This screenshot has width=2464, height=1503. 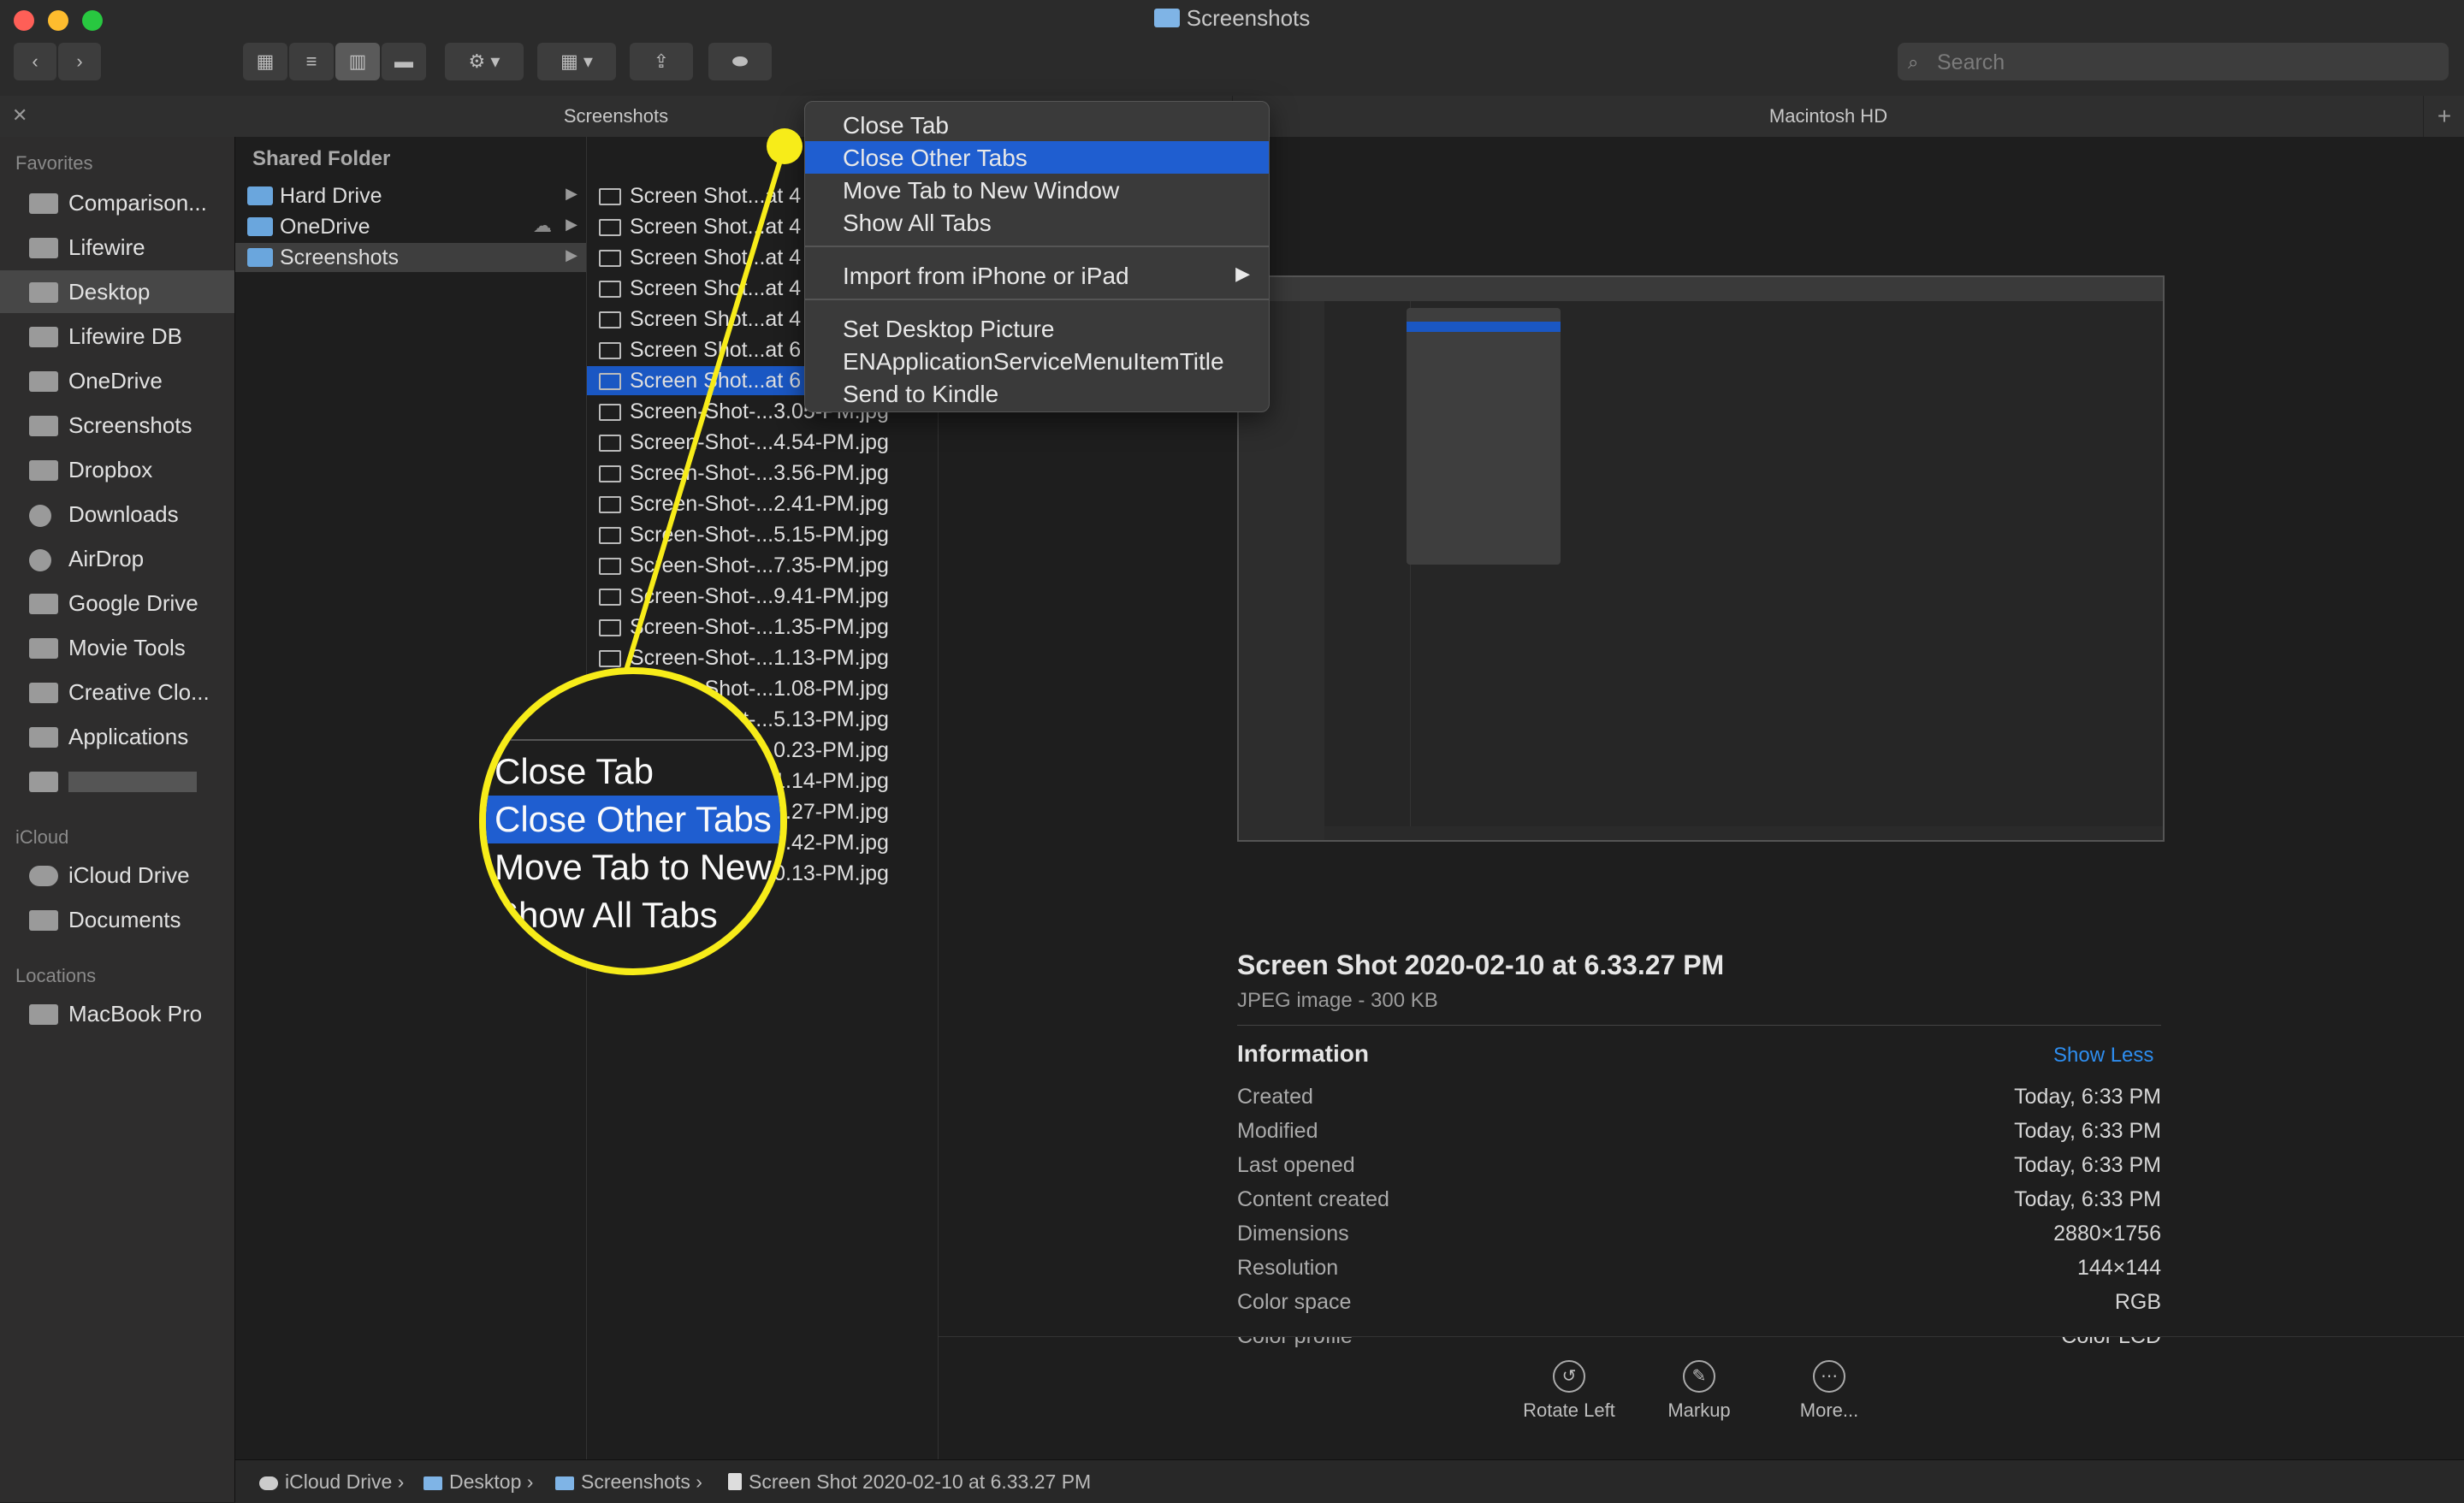 What do you see at coordinates (762, 534) in the screenshot?
I see `file-row: Screen-Shot-...5.15-PM.jpg` at bounding box center [762, 534].